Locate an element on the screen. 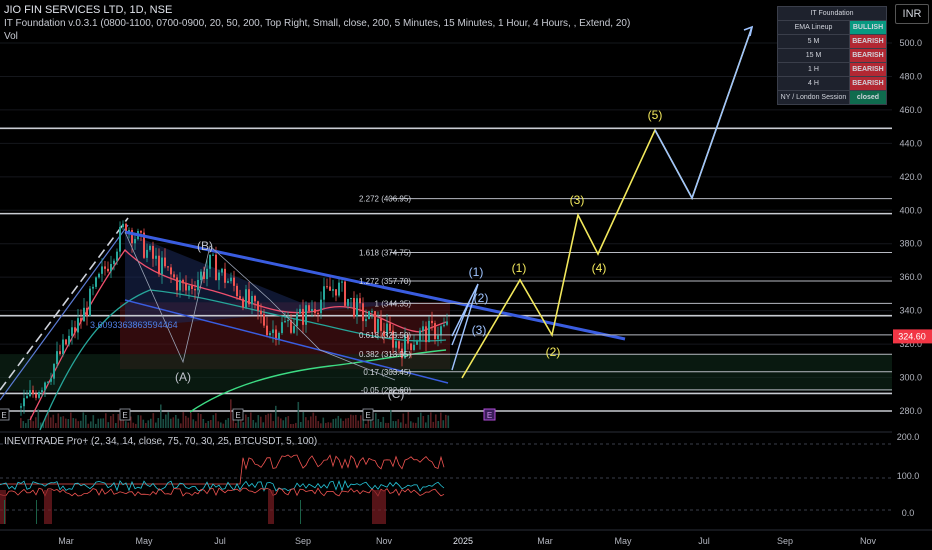 This screenshot has height=550, width=932. price-tick-label: 440.0 is located at coordinates (910, 143).